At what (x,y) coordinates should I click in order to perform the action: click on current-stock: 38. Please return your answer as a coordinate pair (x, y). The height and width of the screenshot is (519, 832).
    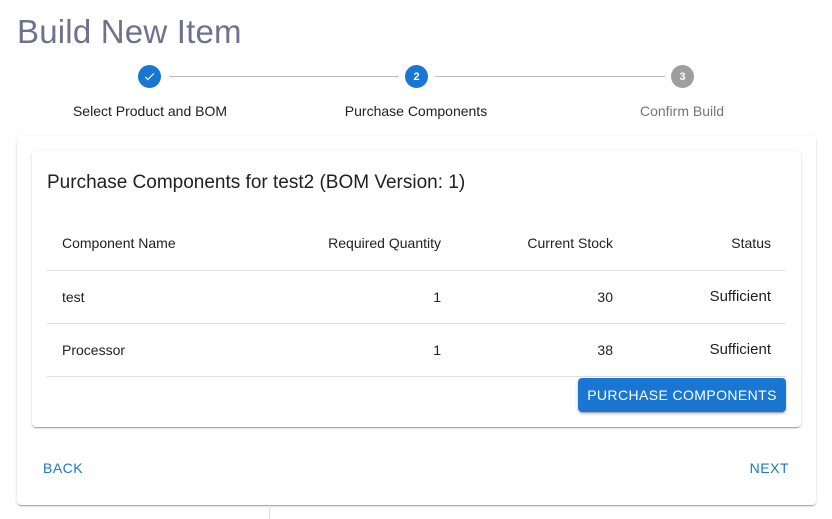
    Looking at the image, I should click on (542, 350).